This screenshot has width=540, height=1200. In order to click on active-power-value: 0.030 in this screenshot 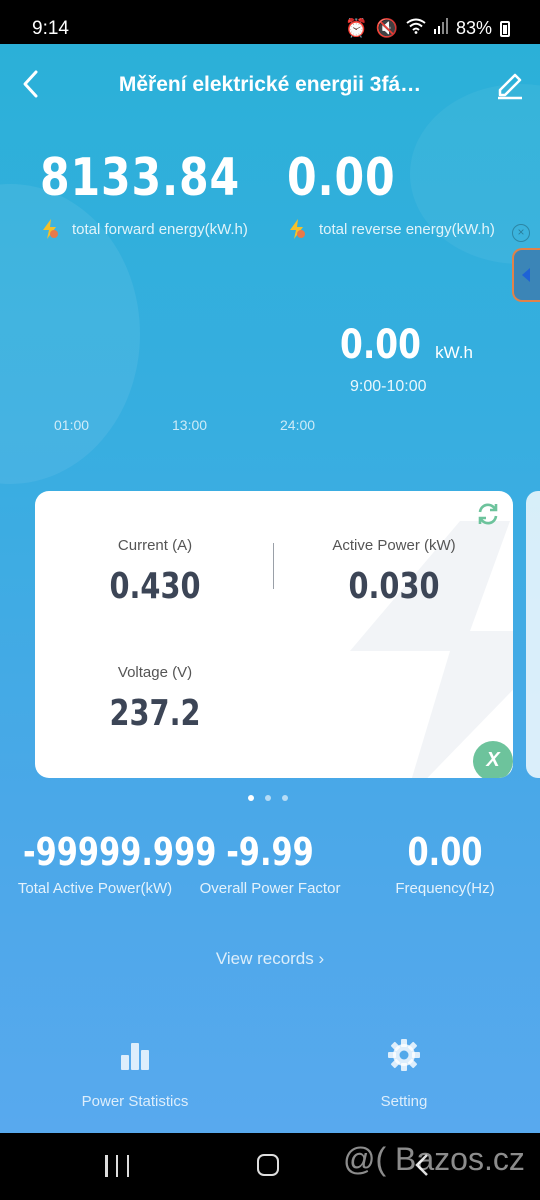, I will do `click(394, 586)`.